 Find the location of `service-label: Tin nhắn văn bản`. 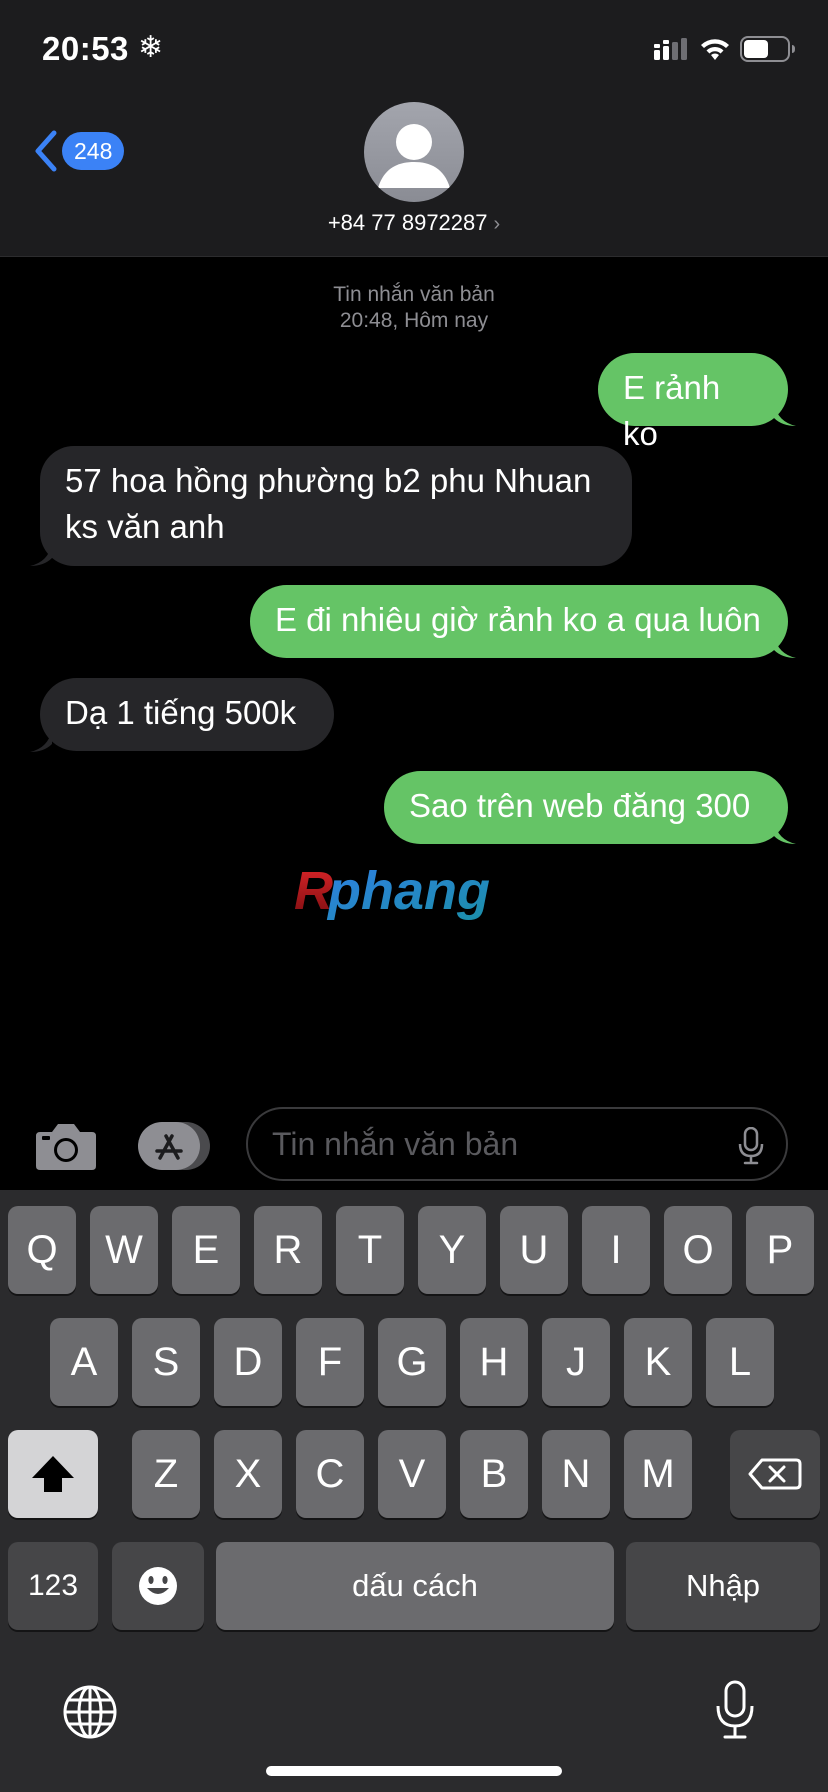

service-label: Tin nhắn văn bản is located at coordinates (414, 294).